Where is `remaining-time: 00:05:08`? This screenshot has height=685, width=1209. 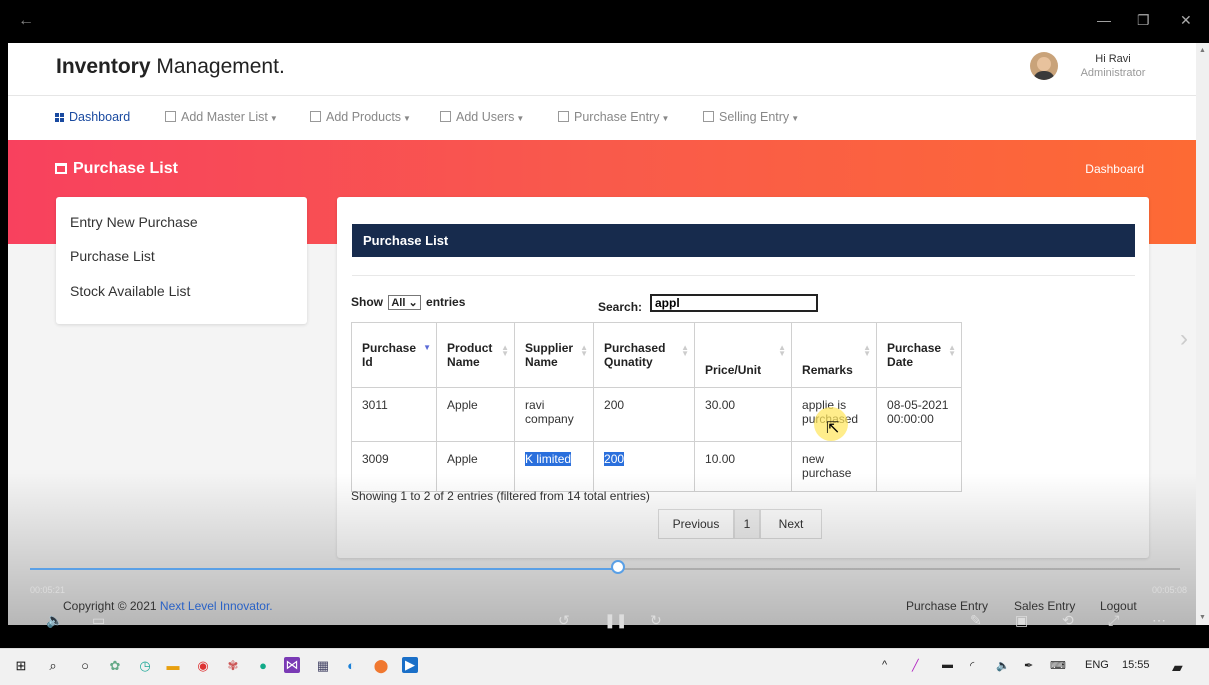 remaining-time: 00:05:08 is located at coordinates (1170, 590).